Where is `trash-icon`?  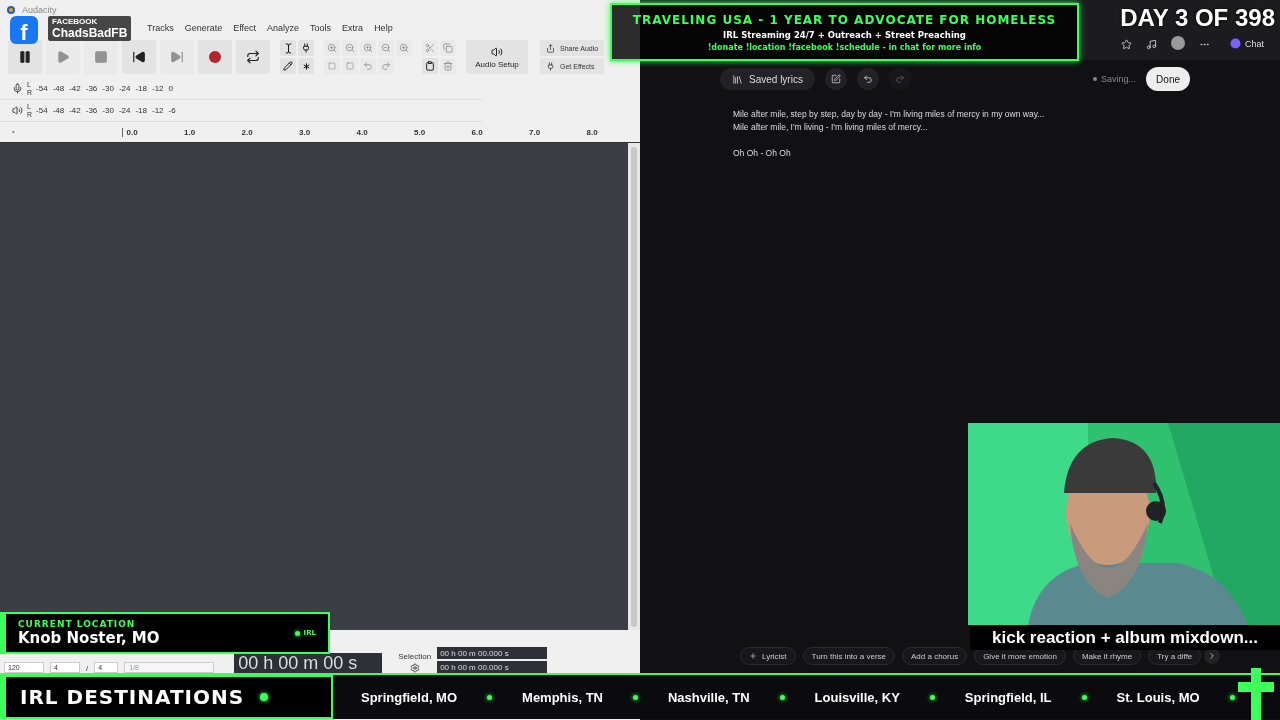
trash-icon is located at coordinates (448, 66).